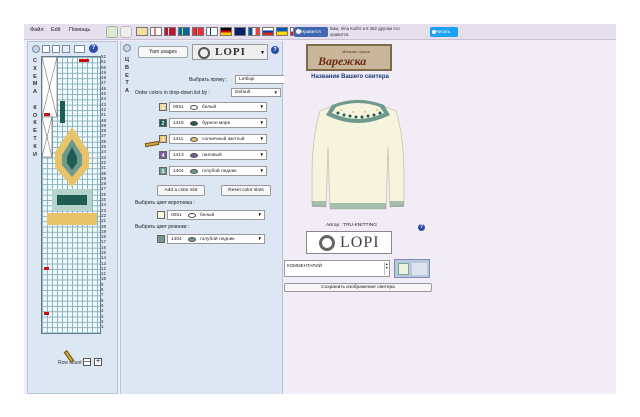 This screenshot has height=417, width=640. I want to click on color-slot-select: 1404 голубой ледник ▼, so click(218, 171).